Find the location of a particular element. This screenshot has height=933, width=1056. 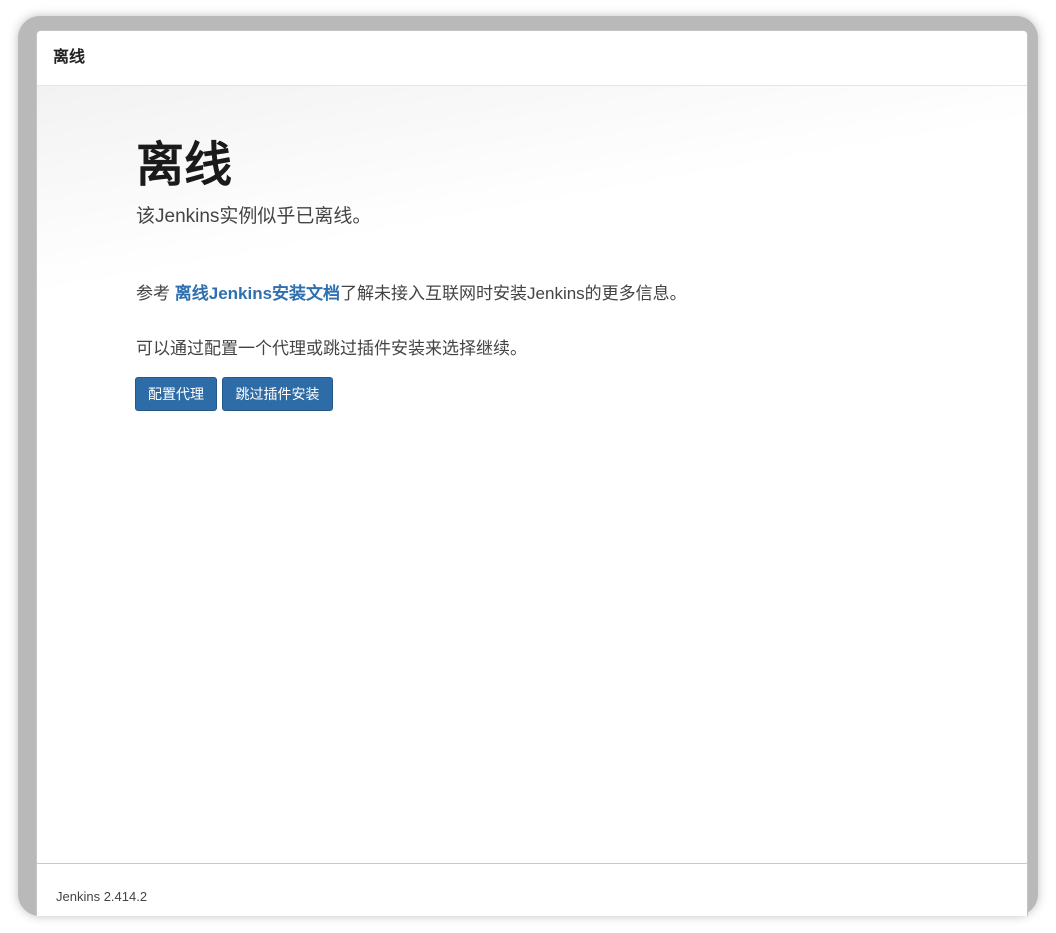

hero-title: 离线 is located at coordinates (184, 165).